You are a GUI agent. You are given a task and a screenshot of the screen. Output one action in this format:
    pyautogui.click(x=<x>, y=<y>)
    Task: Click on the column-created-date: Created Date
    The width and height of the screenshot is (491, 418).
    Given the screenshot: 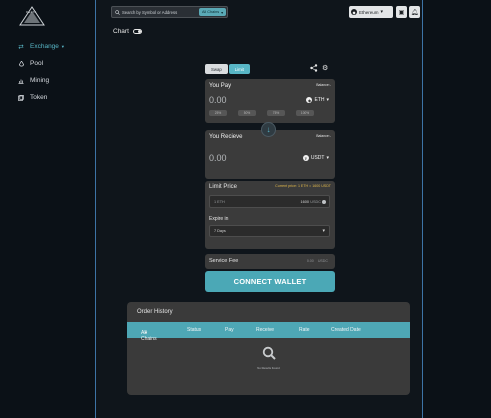 What is the action you would take?
    pyautogui.click(x=346, y=330)
    